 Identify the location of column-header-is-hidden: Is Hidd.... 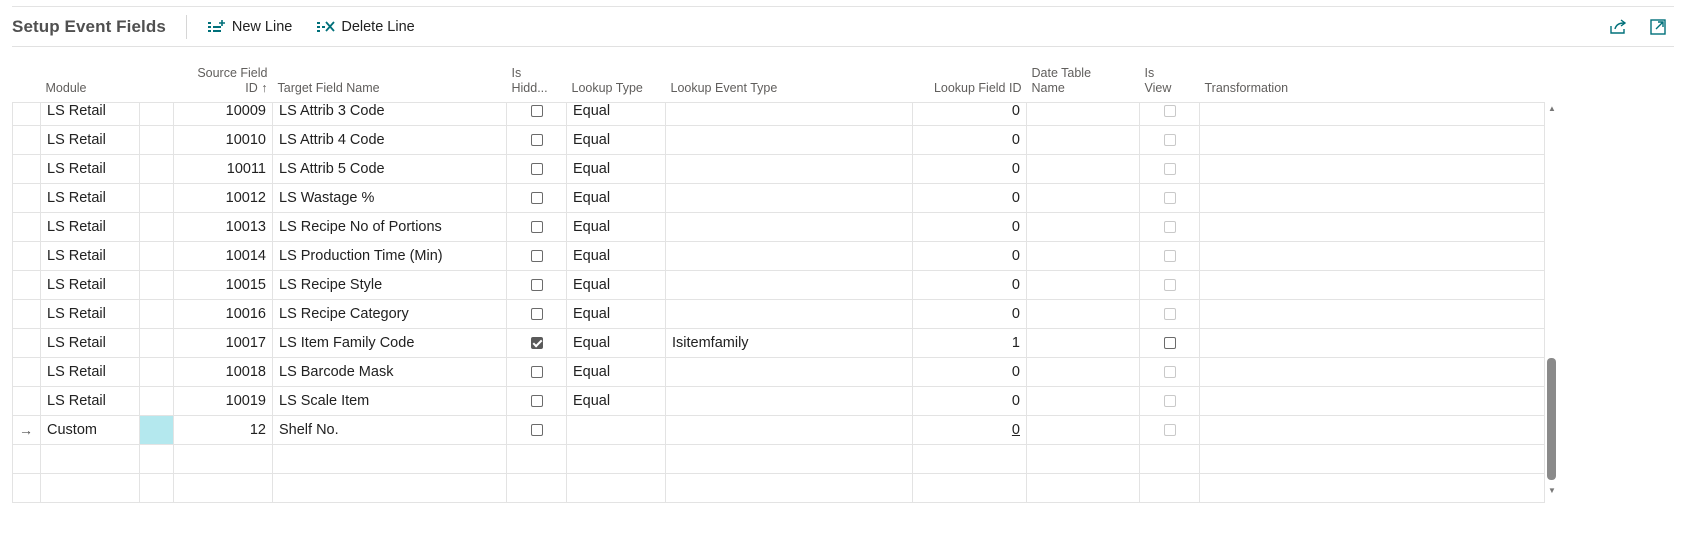
(537, 82).